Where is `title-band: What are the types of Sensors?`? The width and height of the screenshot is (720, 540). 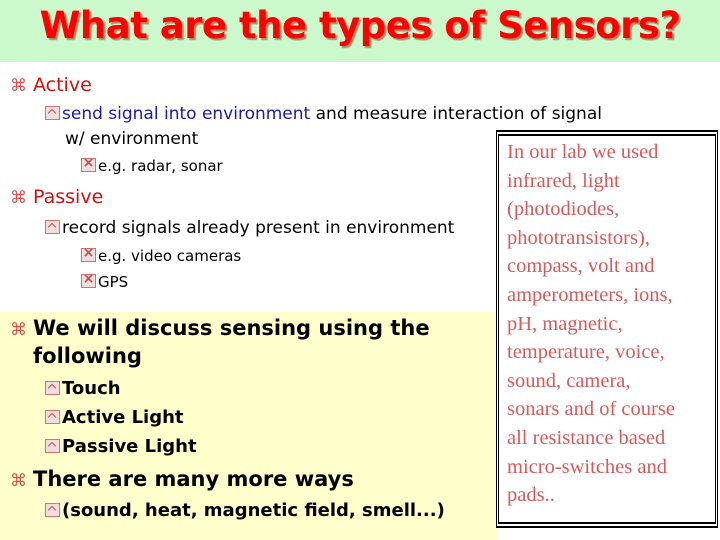
title-band: What are the types of Sensors? is located at coordinates (360, 31).